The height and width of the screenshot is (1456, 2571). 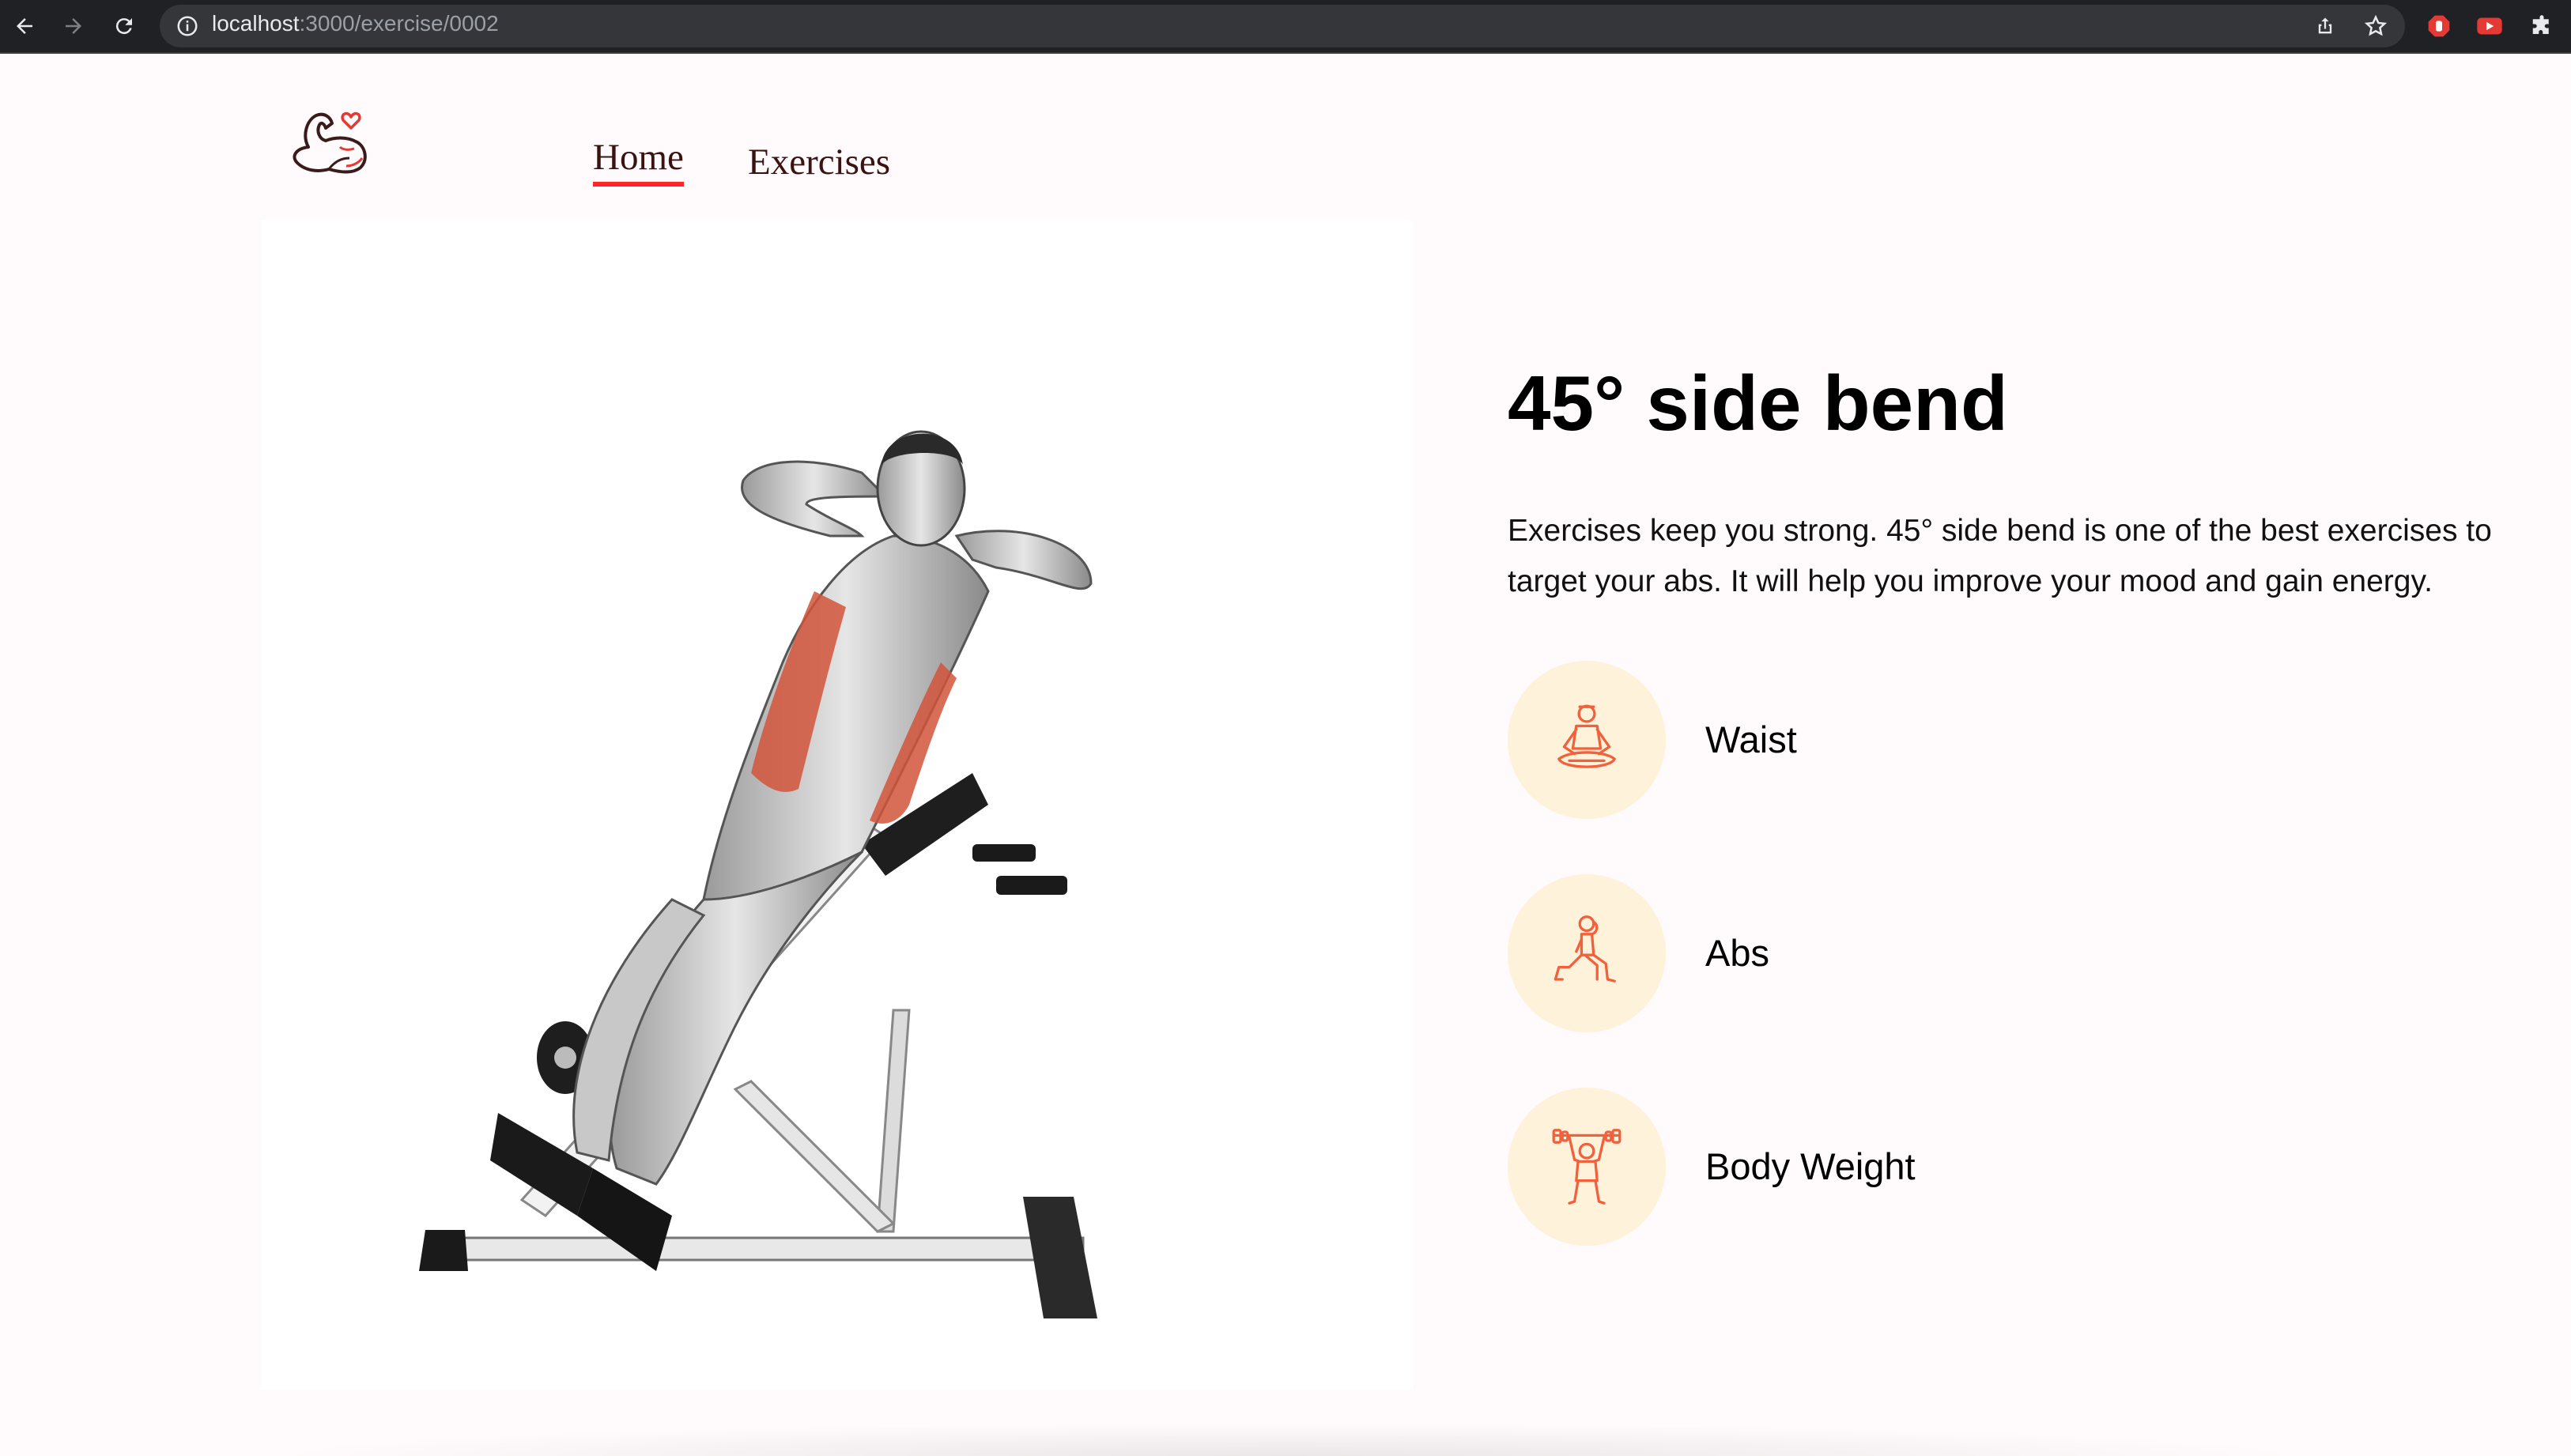 What do you see at coordinates (1737, 953) in the screenshot?
I see `tag-abs-label: Abs` at bounding box center [1737, 953].